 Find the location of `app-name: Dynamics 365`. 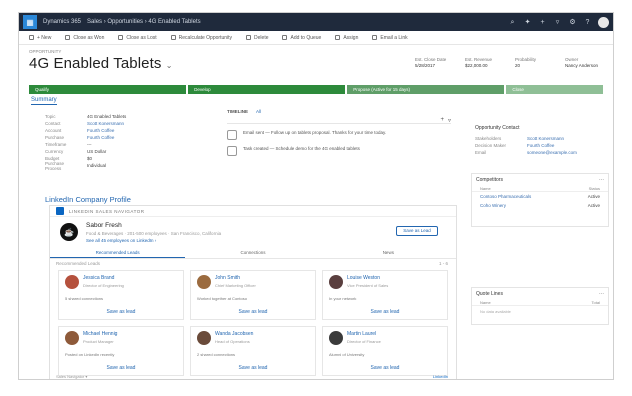

app-name: Dynamics 365 is located at coordinates (62, 22).